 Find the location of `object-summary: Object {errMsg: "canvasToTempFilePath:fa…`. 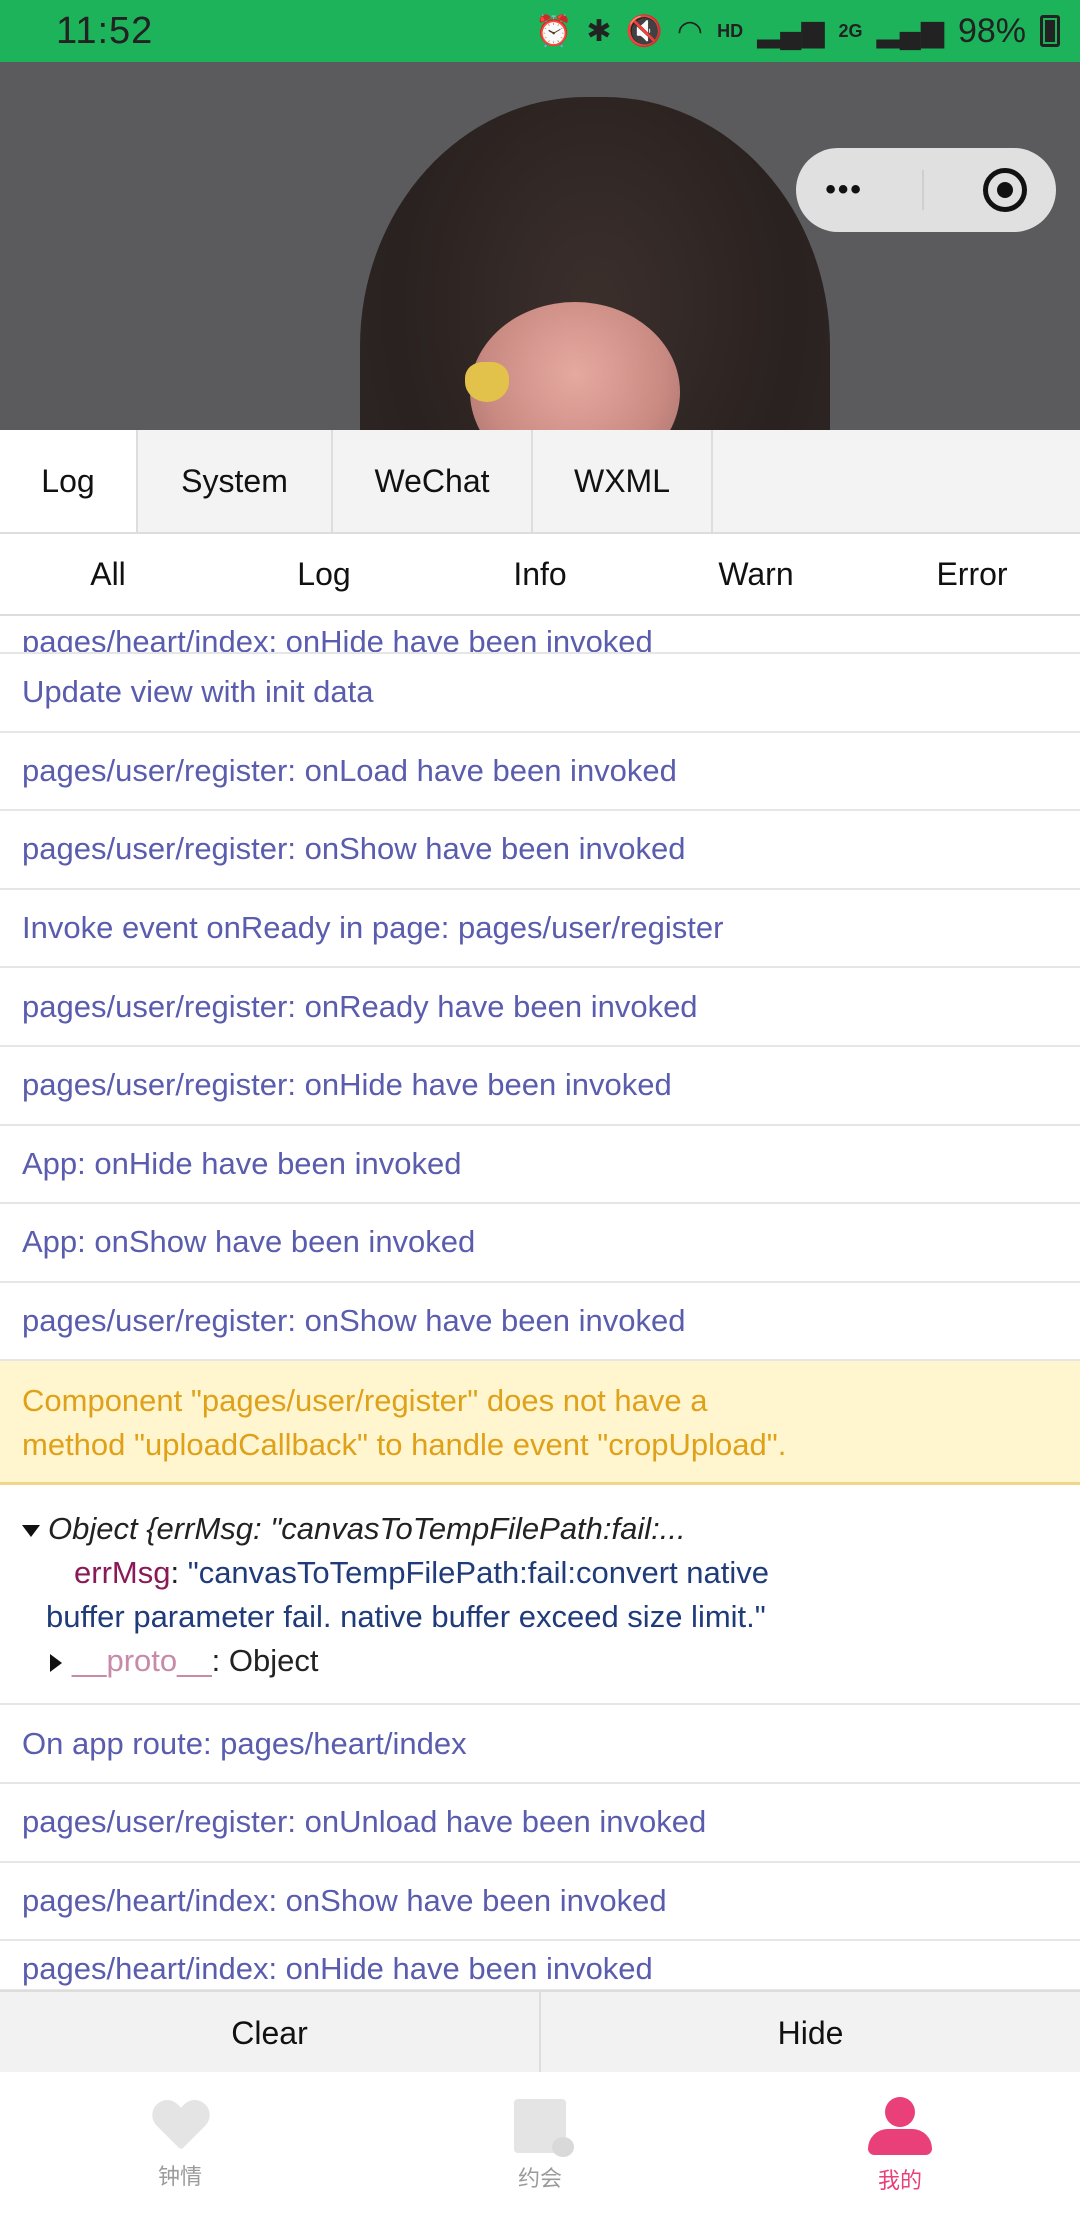

object-summary: Object {errMsg: "canvasToTempFilePath:fa… is located at coordinates (367, 1529).